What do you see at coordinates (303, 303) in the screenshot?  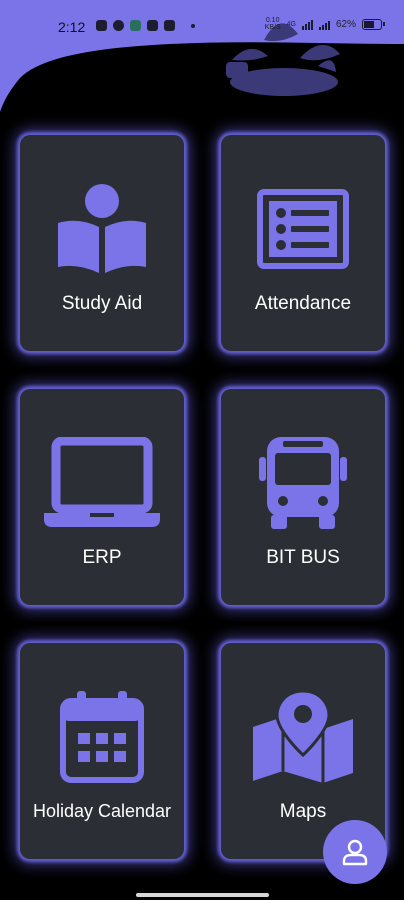 I see `tile-label: Attendance` at bounding box center [303, 303].